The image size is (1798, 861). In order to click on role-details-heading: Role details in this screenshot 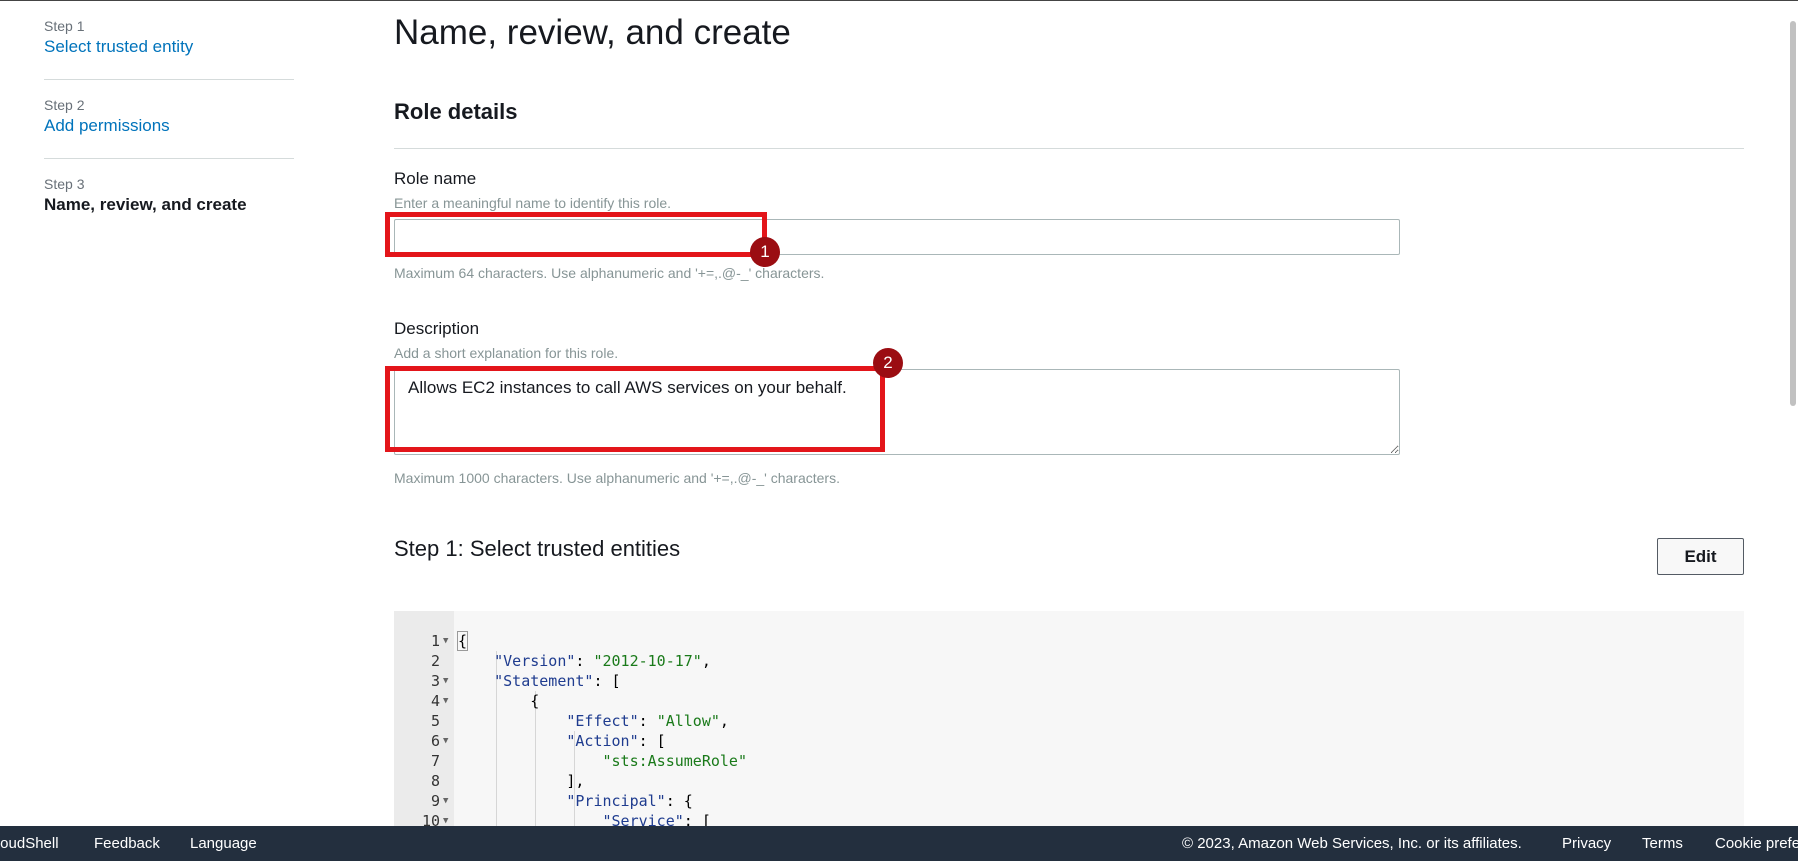, I will do `click(456, 111)`.